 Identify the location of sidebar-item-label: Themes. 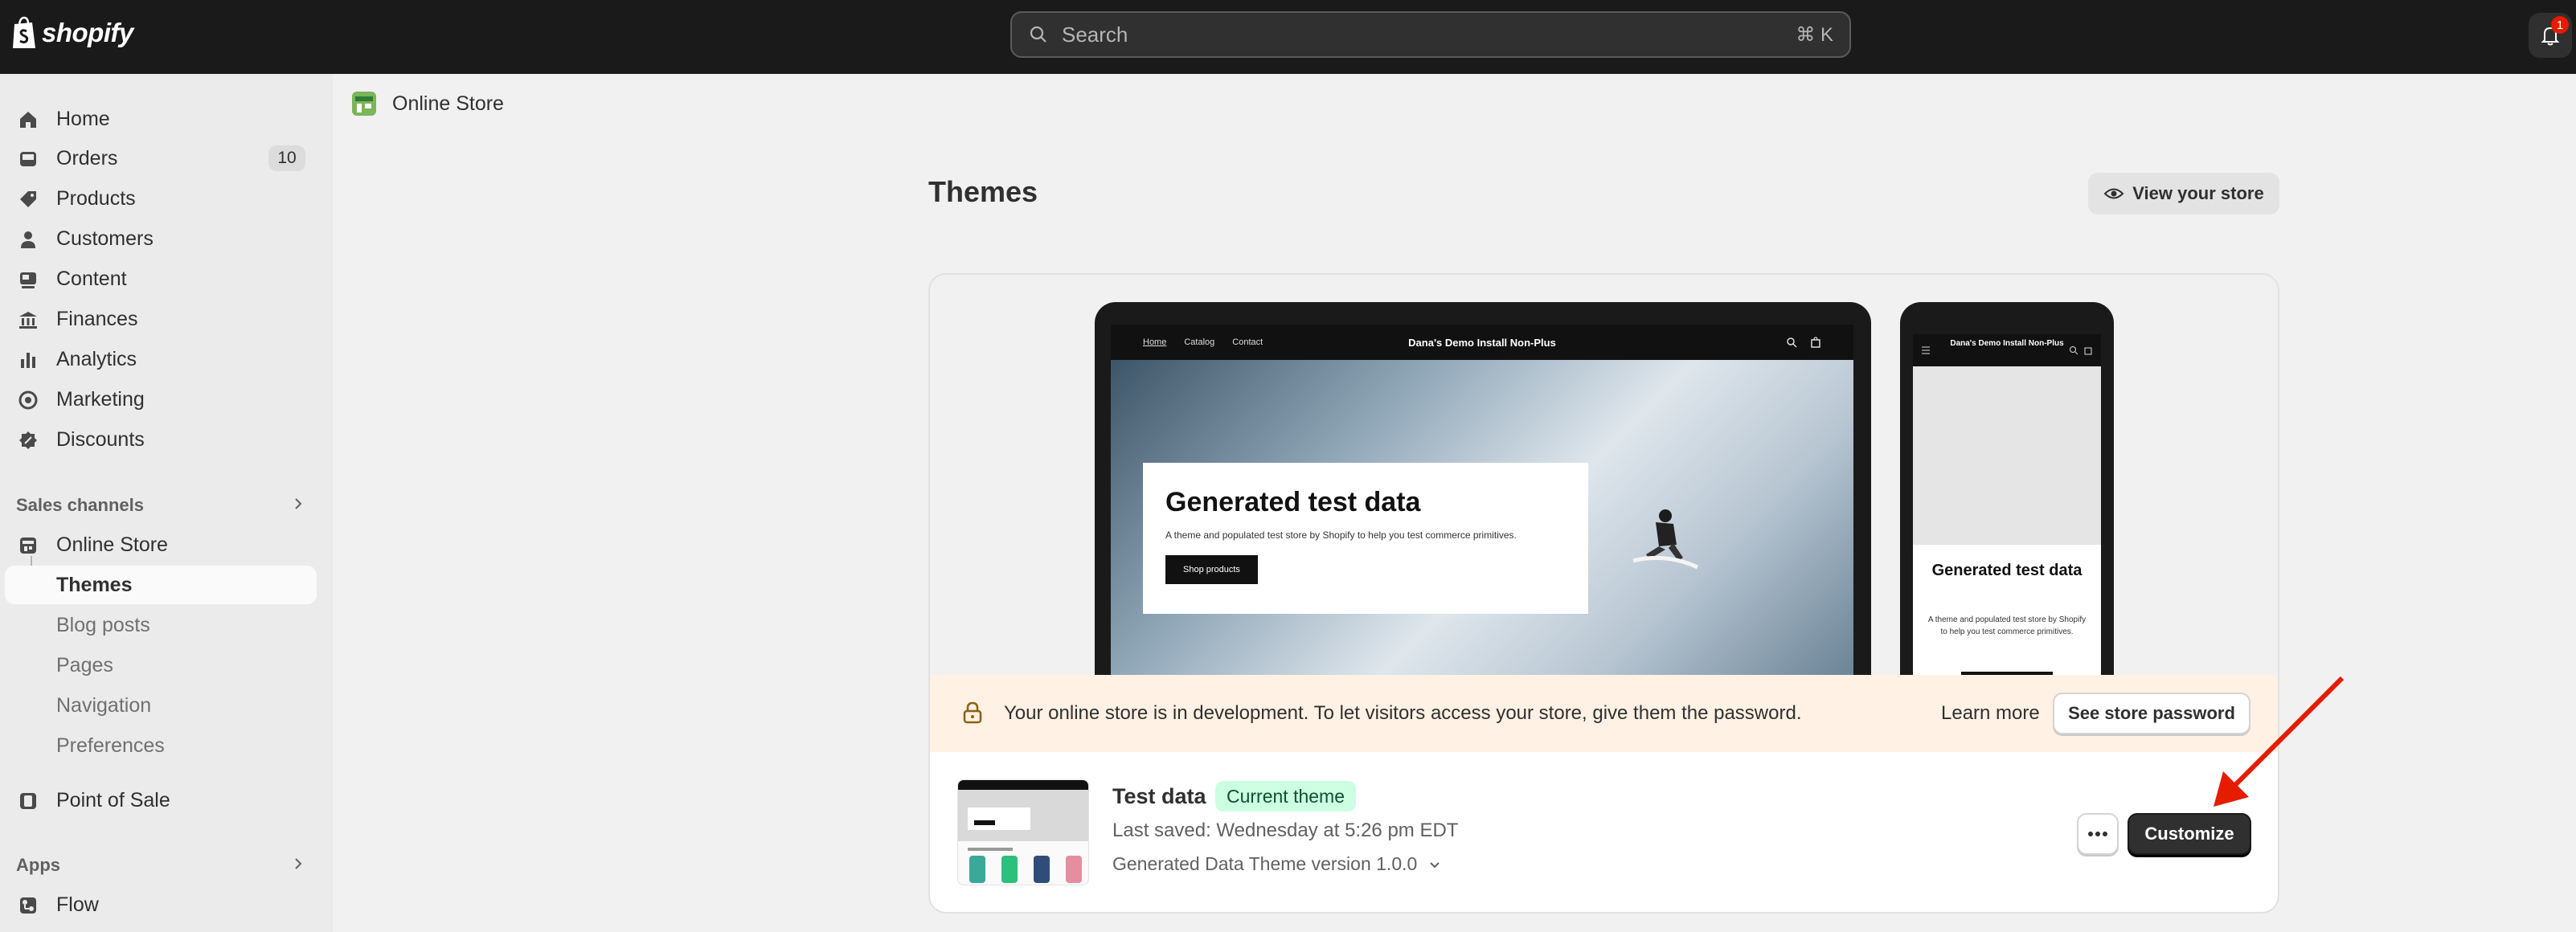
(94, 585).